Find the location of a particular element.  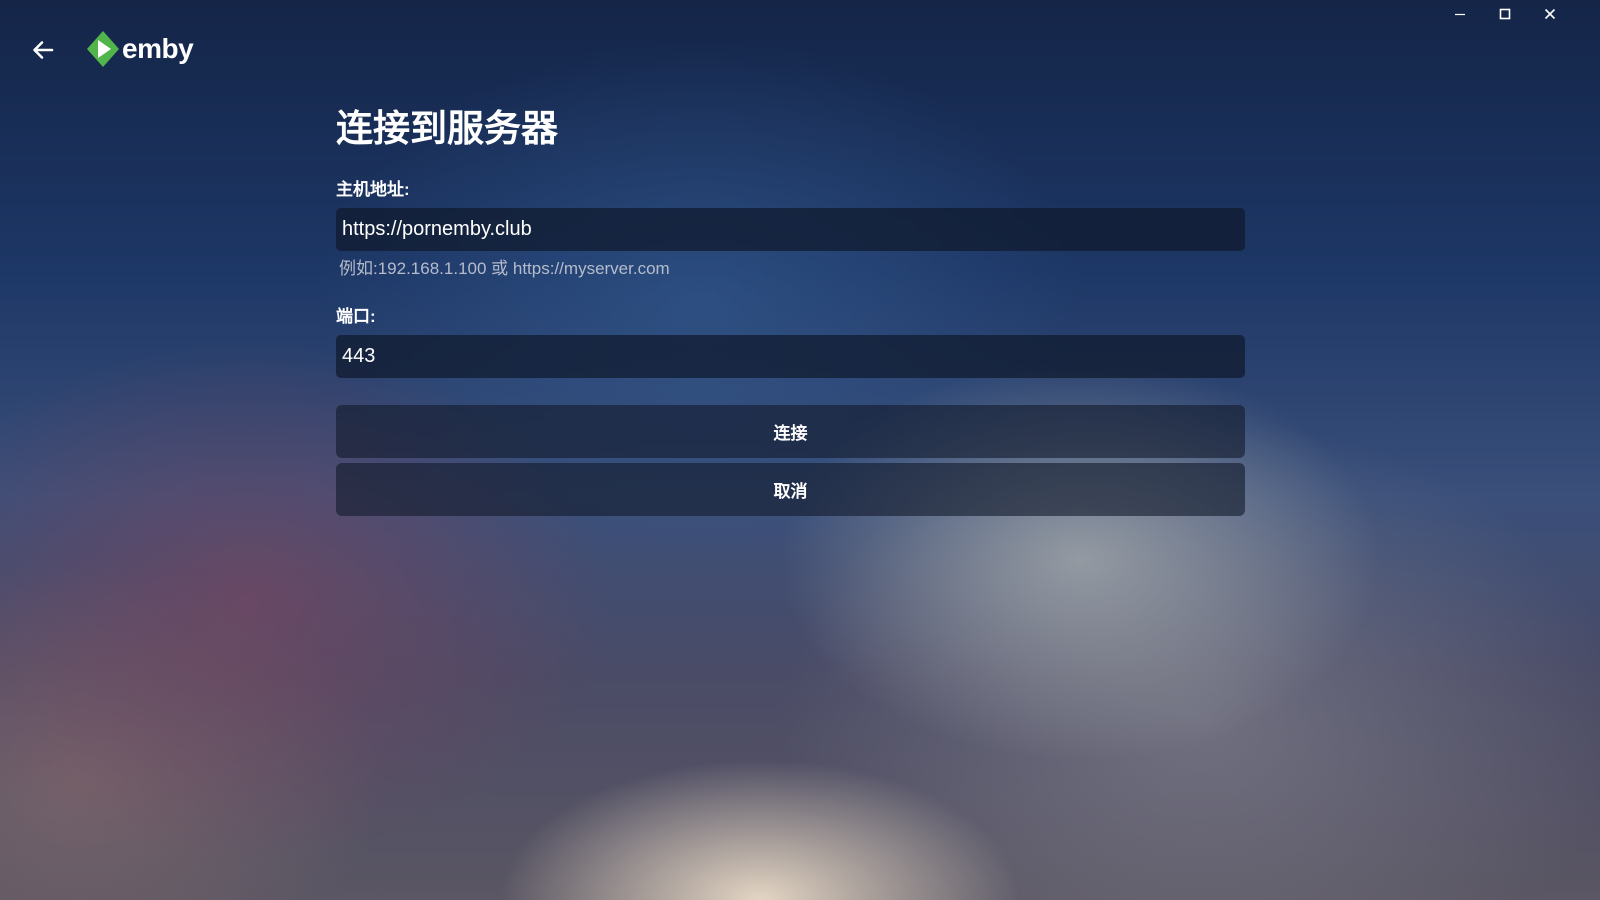

port-label: 端口: is located at coordinates (356, 316).